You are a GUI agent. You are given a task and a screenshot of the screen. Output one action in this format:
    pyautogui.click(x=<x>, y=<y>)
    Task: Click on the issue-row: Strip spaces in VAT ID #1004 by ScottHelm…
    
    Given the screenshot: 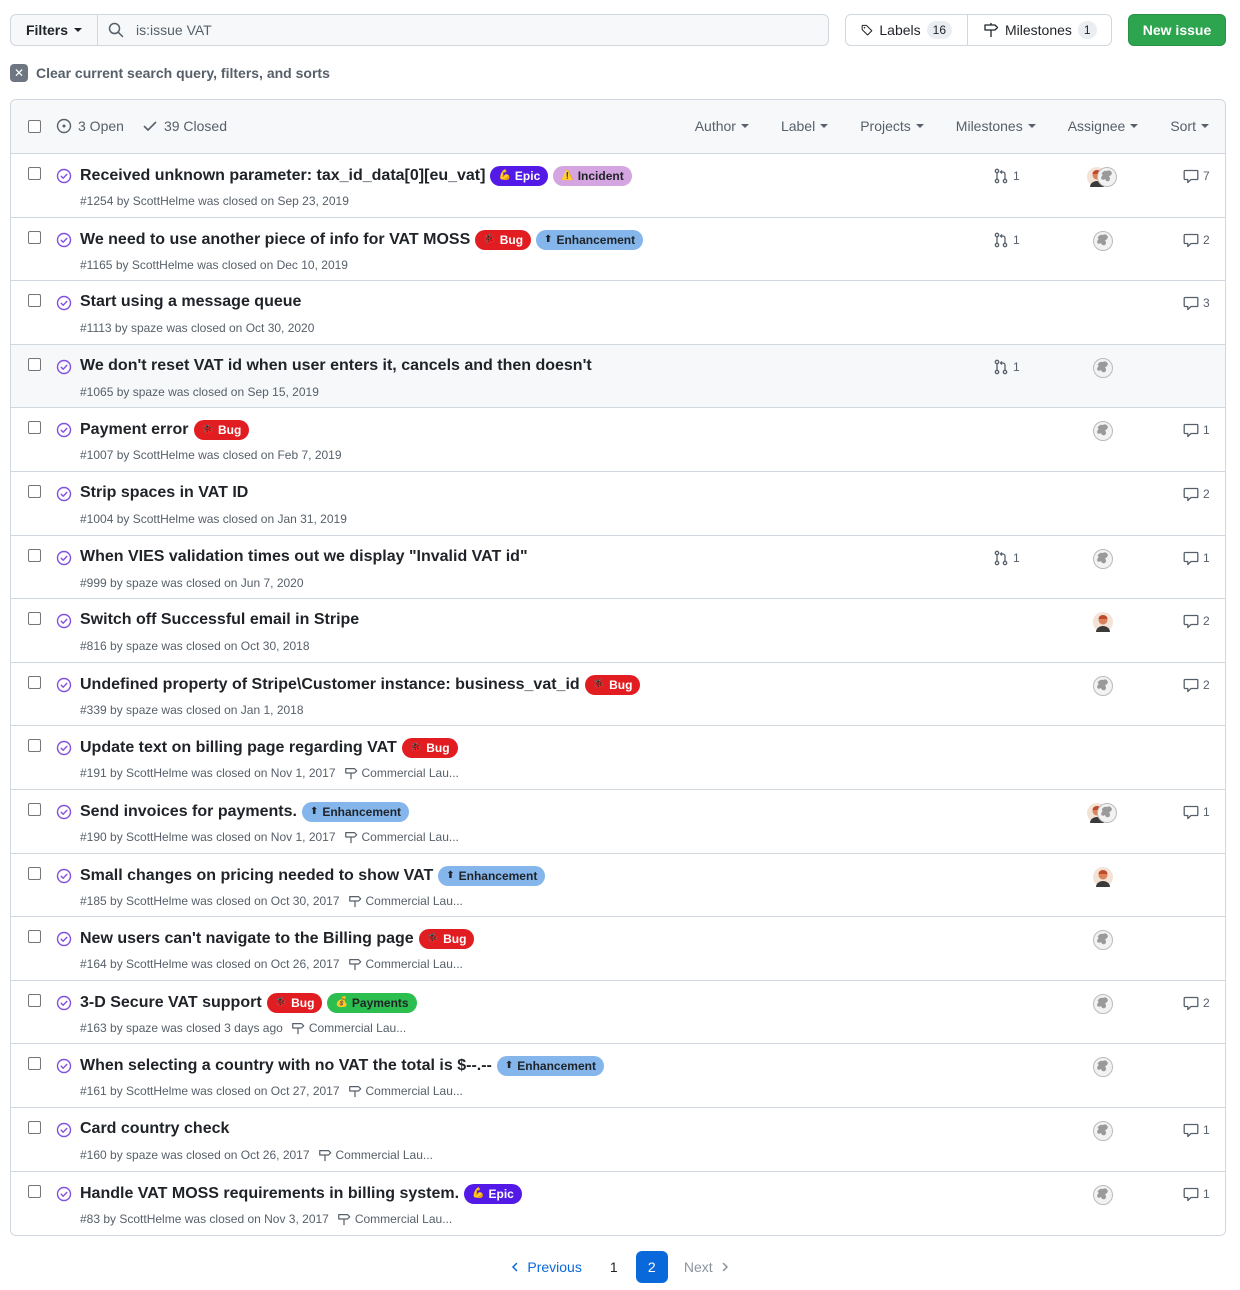 What is the action you would take?
    pyautogui.click(x=618, y=503)
    